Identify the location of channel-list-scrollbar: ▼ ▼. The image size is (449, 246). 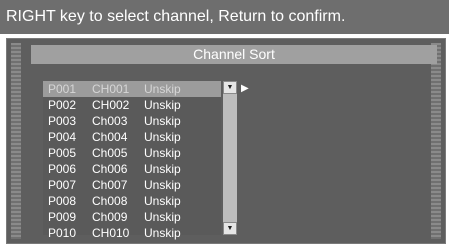
(230, 158).